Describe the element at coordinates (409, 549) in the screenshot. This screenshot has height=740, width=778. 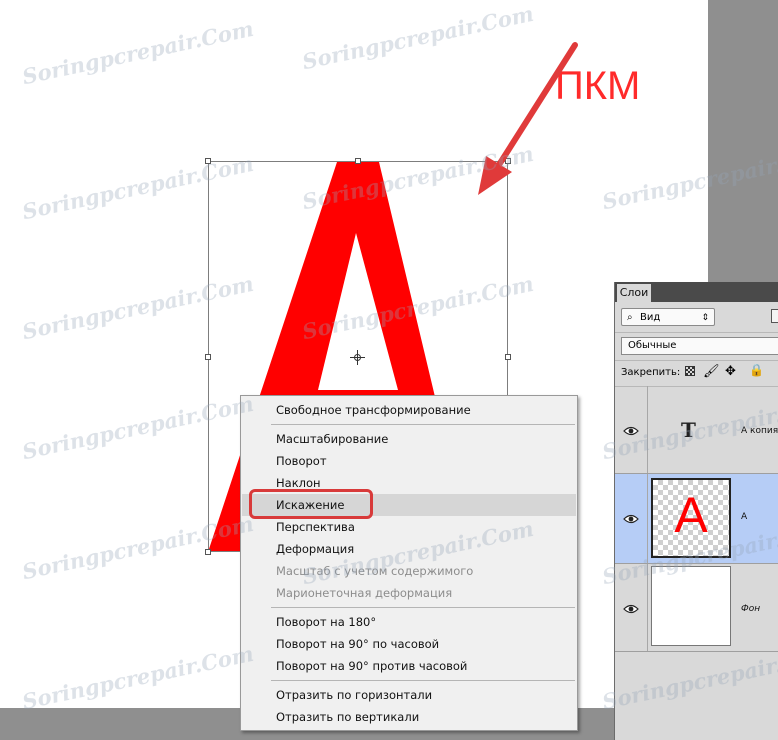
I see `menu-item: Деформация` at that location.